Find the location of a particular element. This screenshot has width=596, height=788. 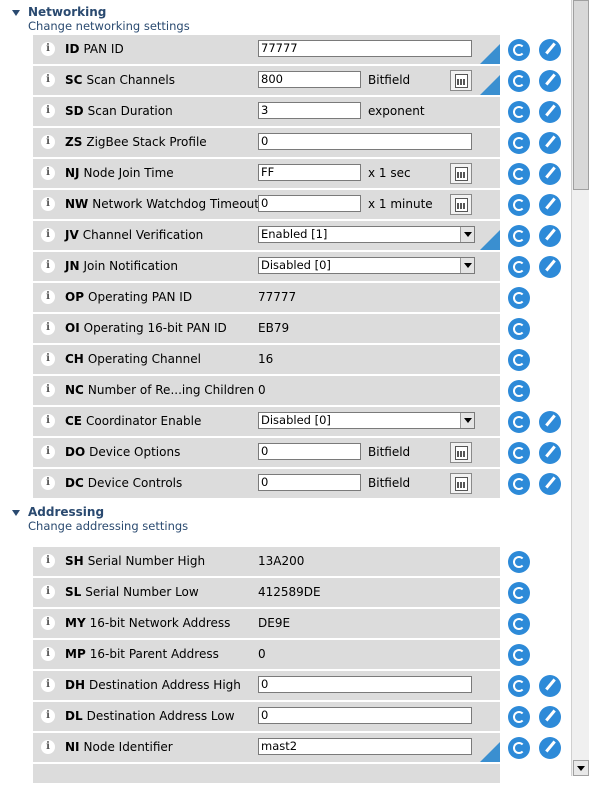

section-header-addressing: Addressing Change addressing settings is located at coordinates (291, 517).